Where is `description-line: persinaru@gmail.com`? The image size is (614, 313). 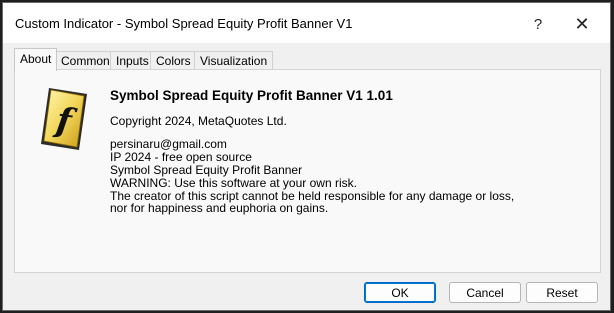 description-line: persinaru@gmail.com is located at coordinates (168, 144).